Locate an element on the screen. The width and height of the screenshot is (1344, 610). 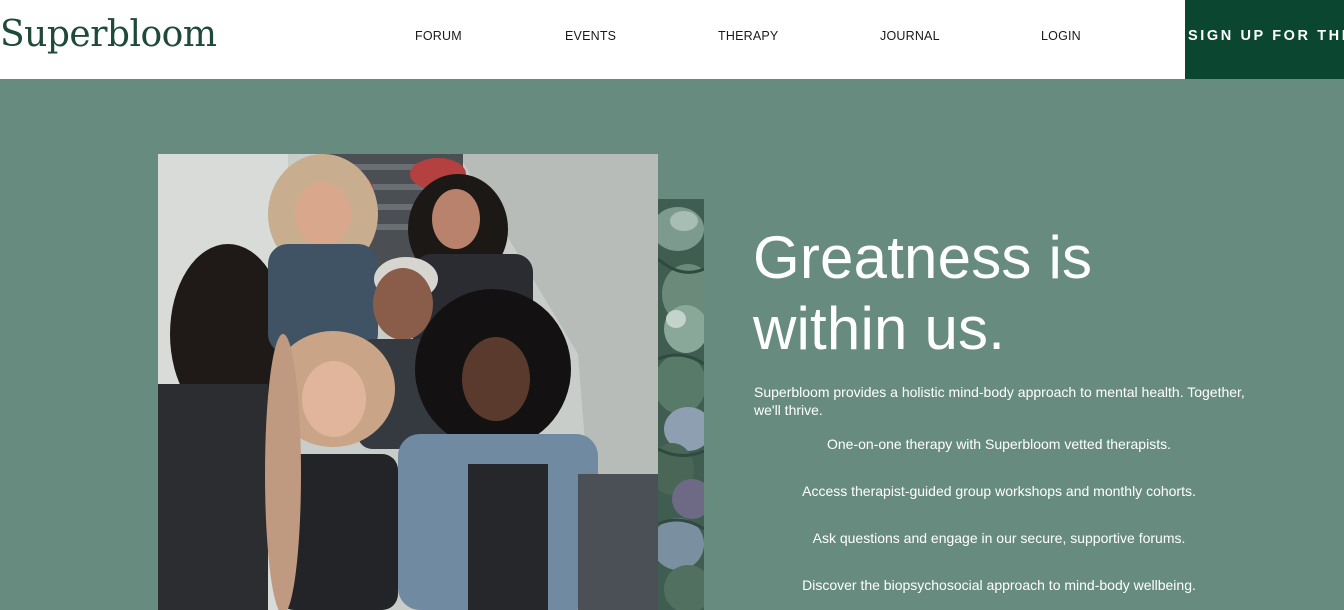
nav-therapy: THERAPY is located at coordinates (748, 36).